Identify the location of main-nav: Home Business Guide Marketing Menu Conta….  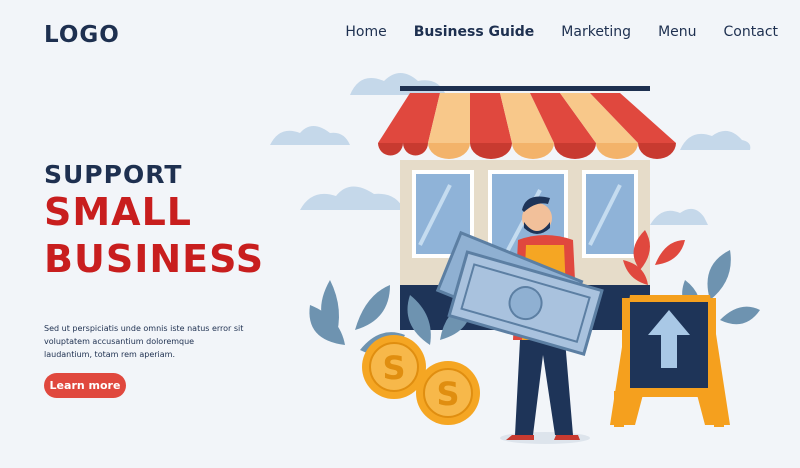
(561, 32).